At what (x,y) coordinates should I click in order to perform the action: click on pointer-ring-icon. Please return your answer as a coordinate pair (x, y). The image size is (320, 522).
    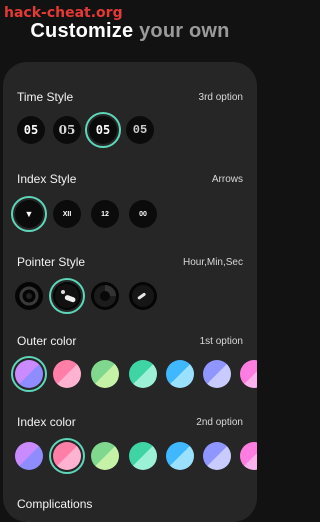
    Looking at the image, I should click on (29, 296).